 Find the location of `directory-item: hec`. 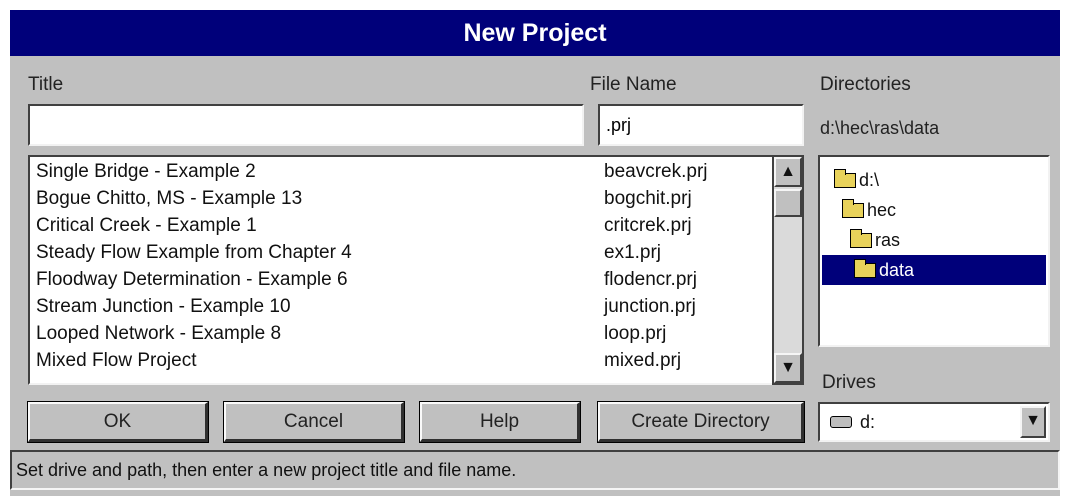

directory-item: hec is located at coordinates (869, 210).